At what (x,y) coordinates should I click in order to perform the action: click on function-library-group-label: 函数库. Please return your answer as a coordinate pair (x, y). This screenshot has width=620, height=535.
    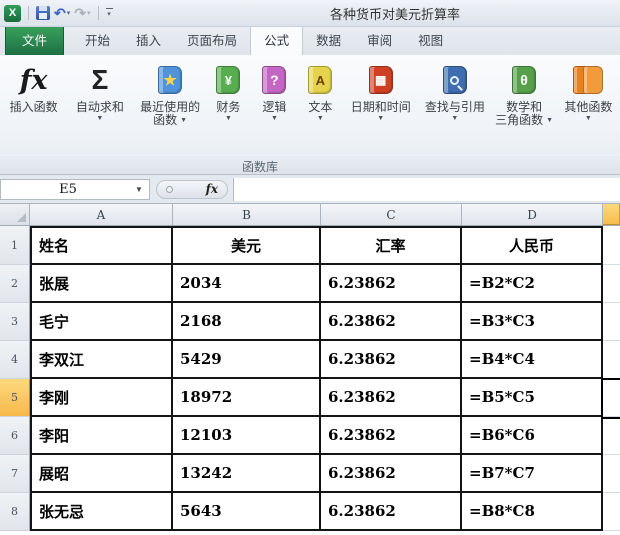
    Looking at the image, I should click on (259, 167).